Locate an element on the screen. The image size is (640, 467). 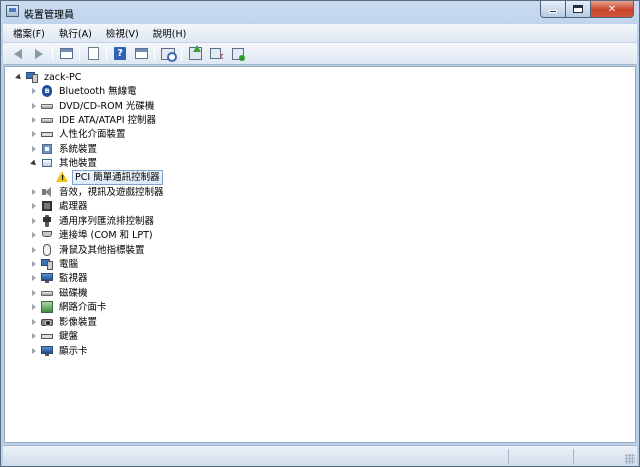
resize-grip-icon is located at coordinates (630, 459).